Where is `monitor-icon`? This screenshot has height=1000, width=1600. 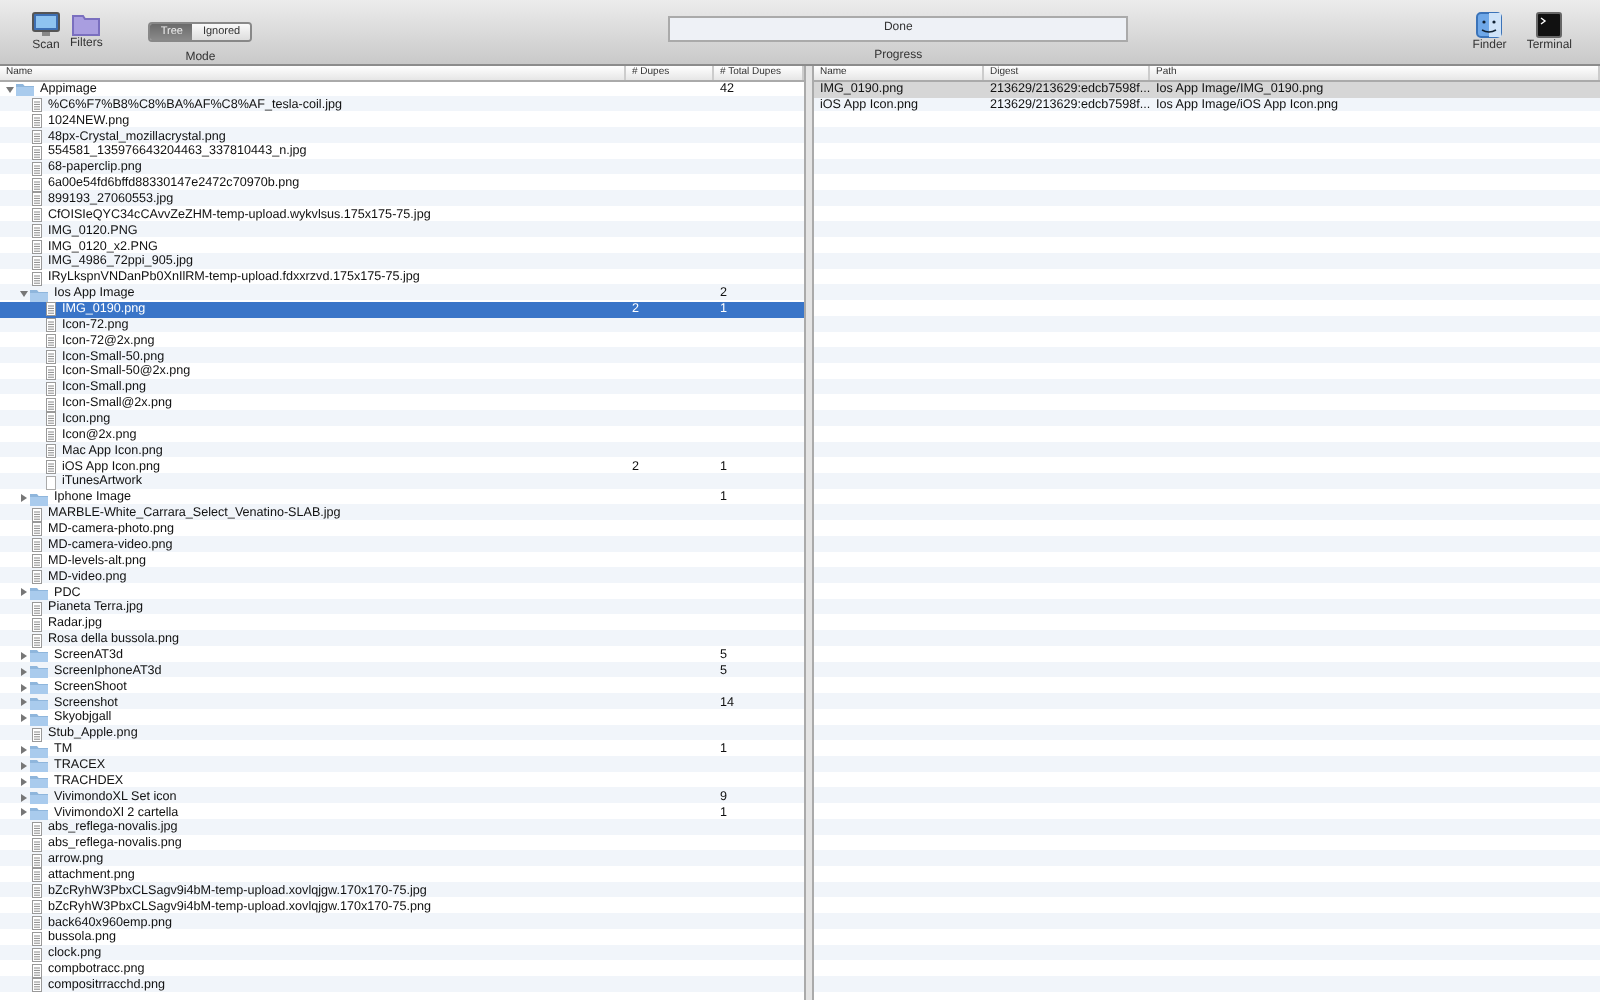 monitor-icon is located at coordinates (46, 25).